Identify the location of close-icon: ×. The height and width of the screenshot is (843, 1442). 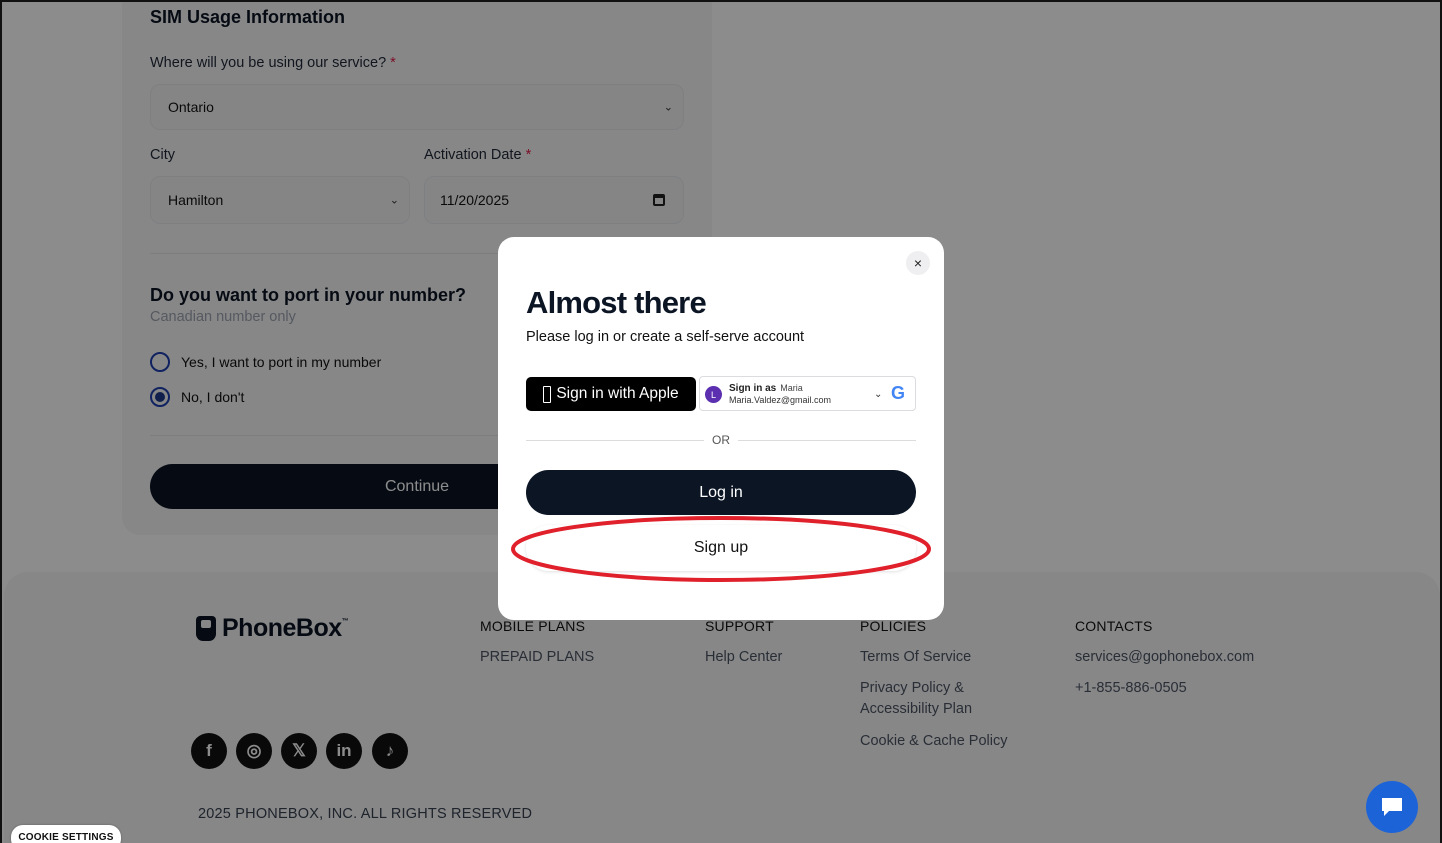
(918, 263).